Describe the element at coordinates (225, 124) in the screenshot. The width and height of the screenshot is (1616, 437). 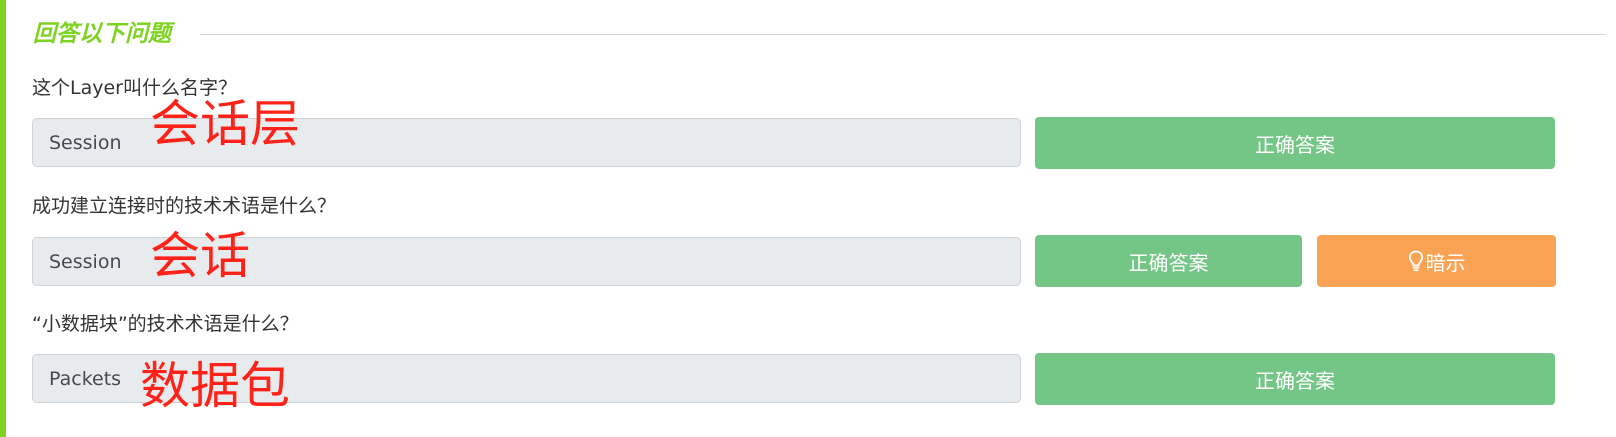
I see `question-1-annotation: 会话层` at that location.